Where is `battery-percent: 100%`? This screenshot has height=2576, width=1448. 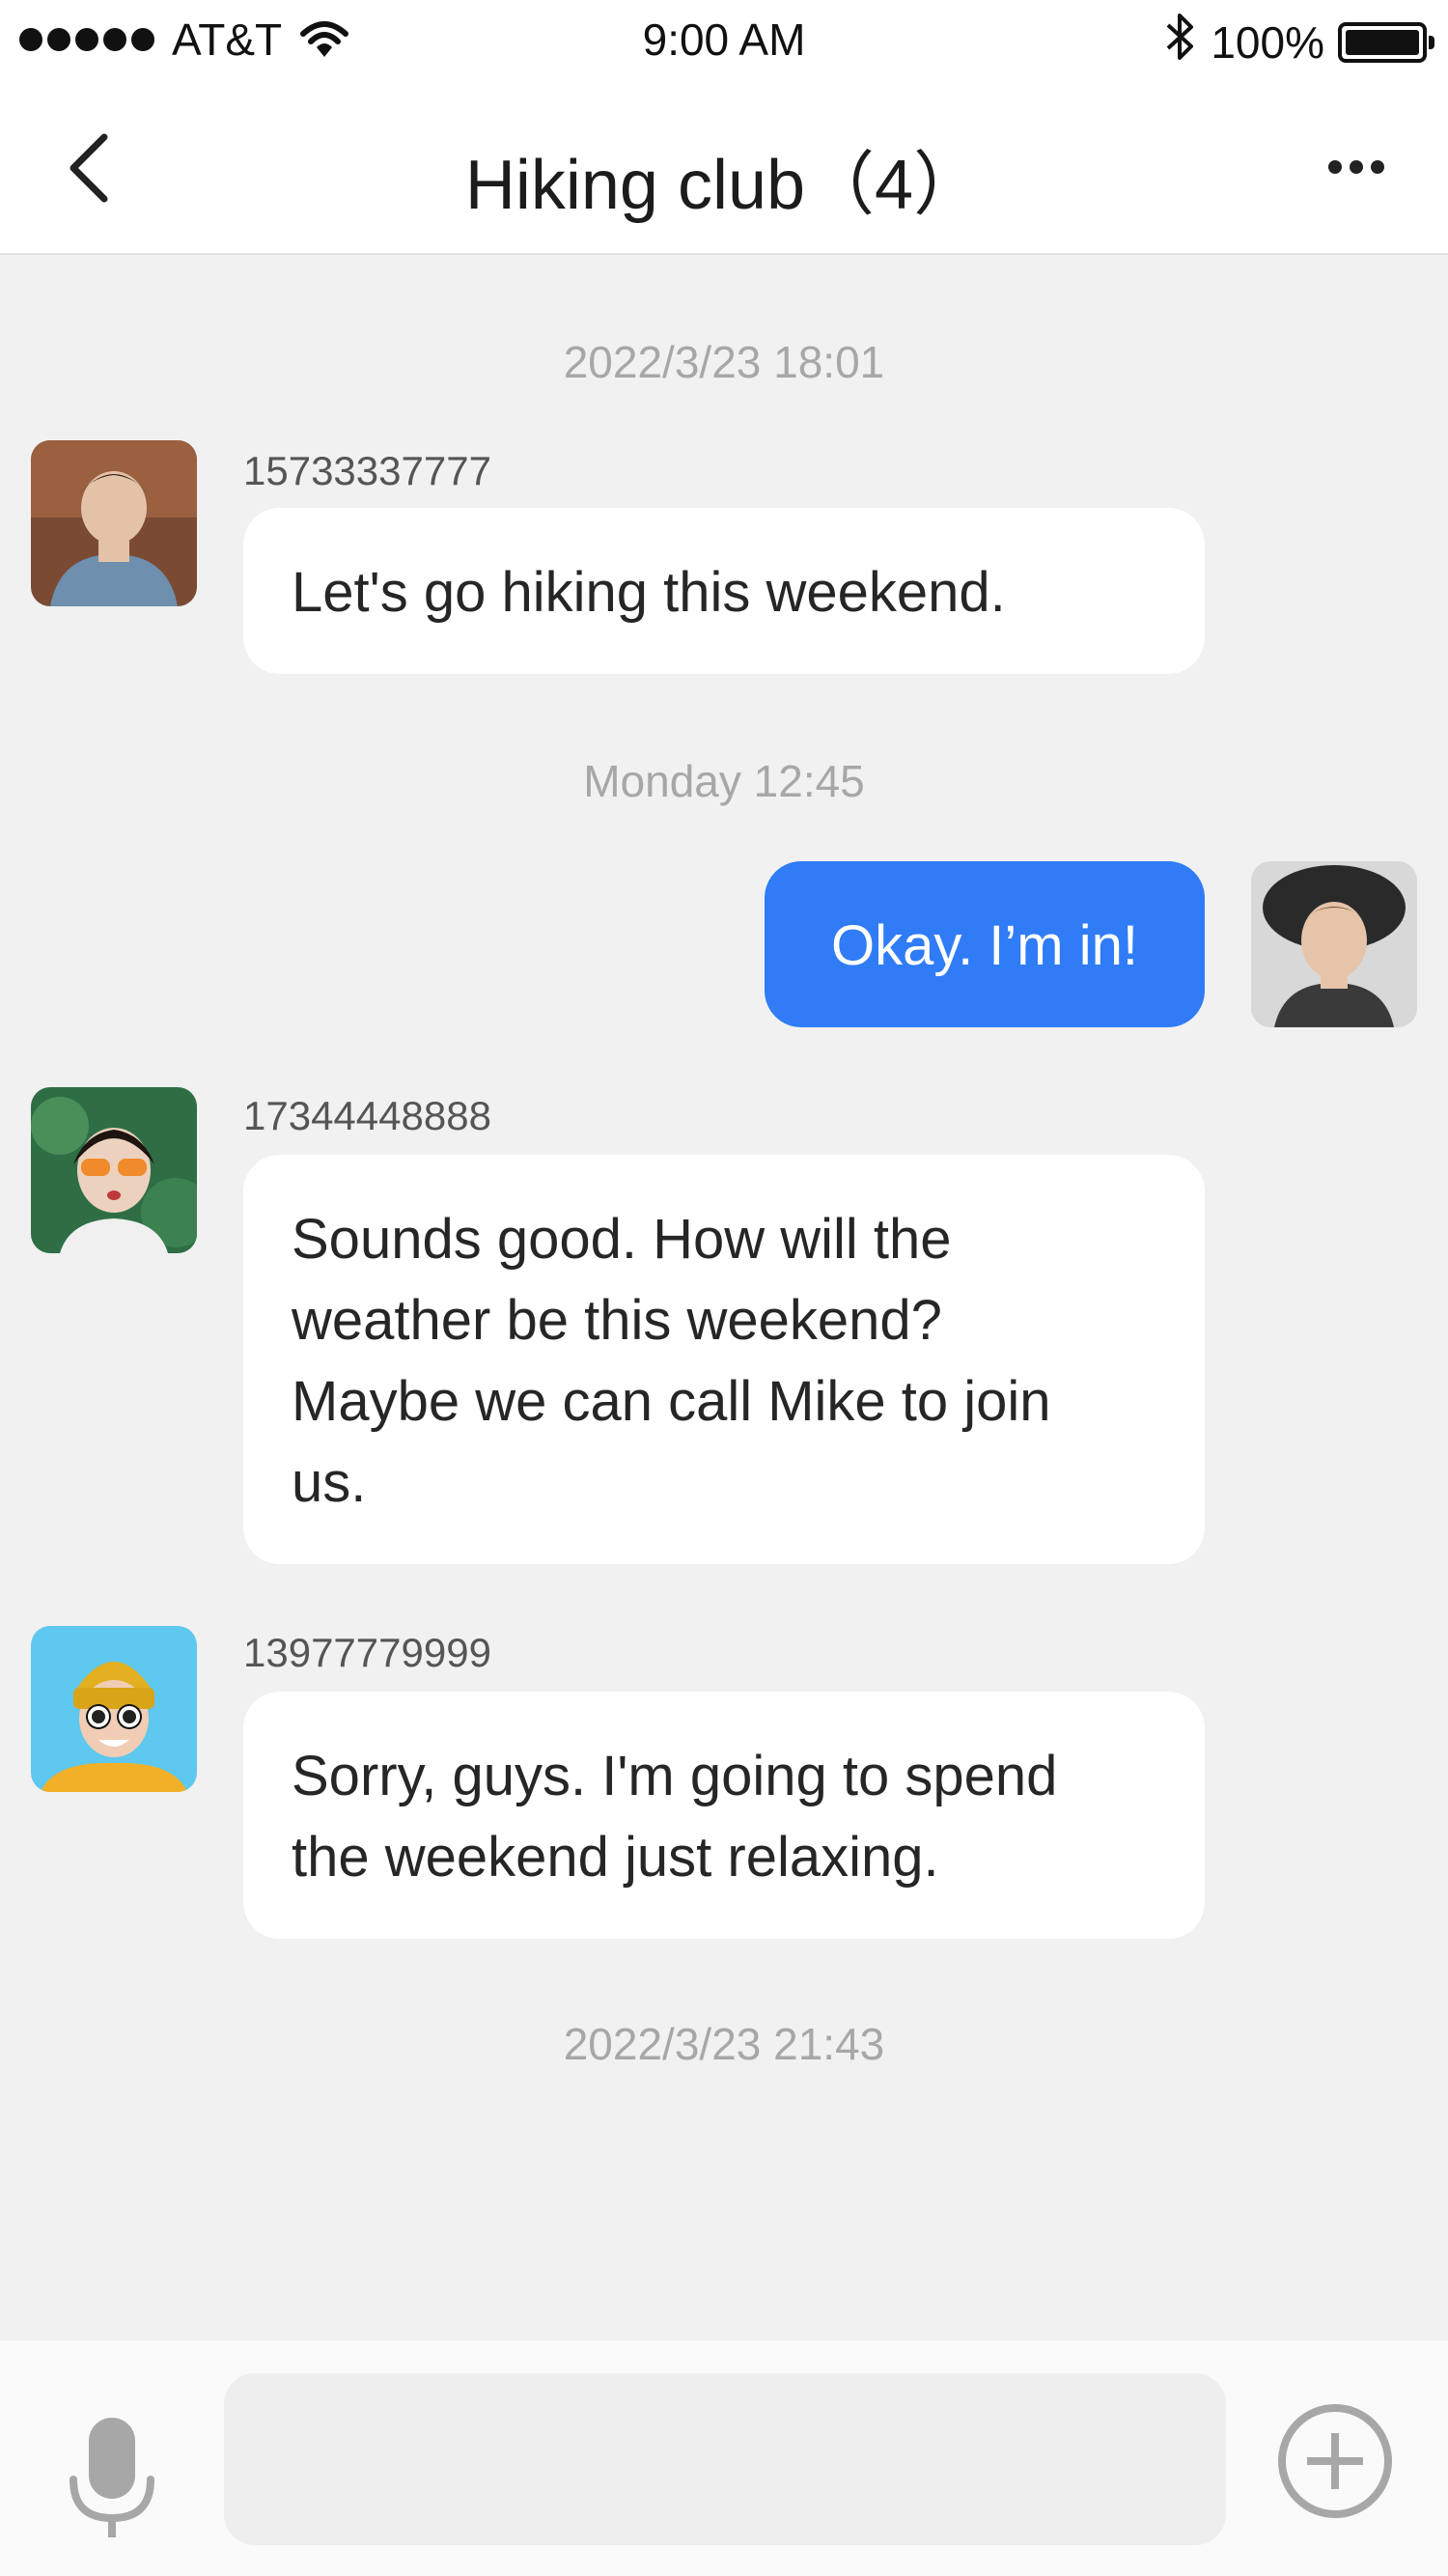 battery-percent: 100% is located at coordinates (1267, 42).